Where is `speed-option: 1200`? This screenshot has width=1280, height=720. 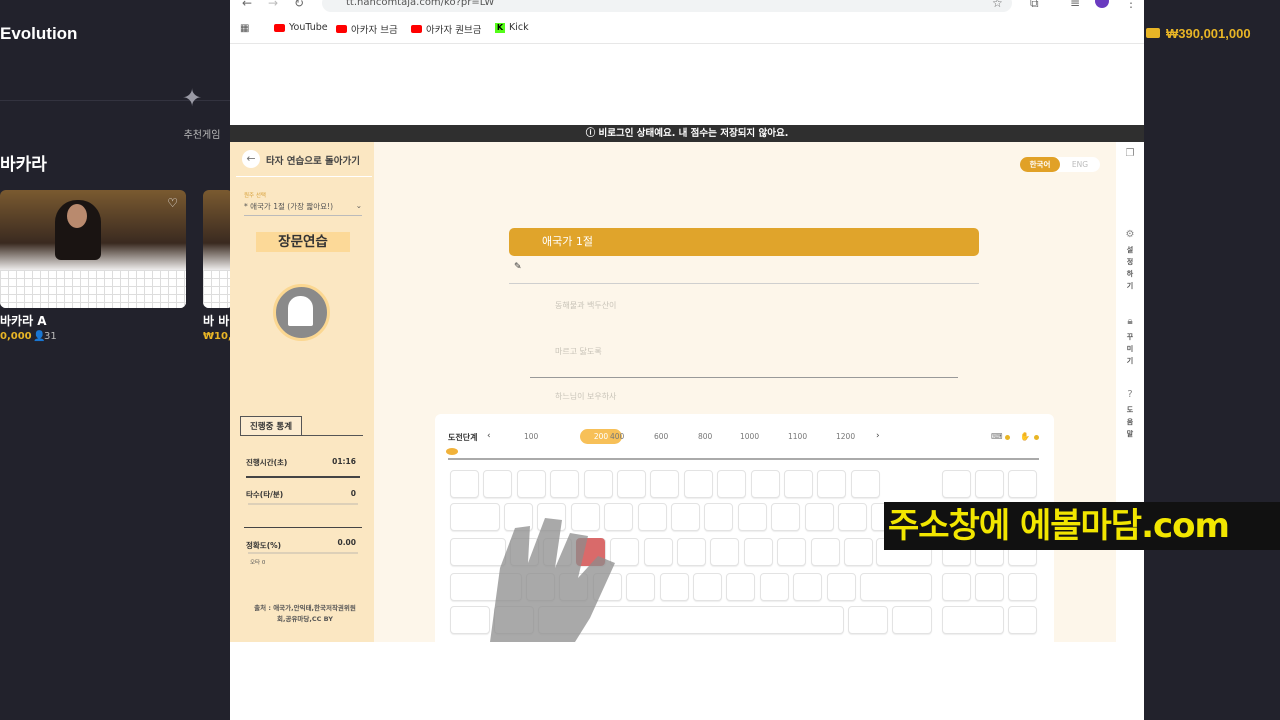 speed-option: 1200 is located at coordinates (845, 436).